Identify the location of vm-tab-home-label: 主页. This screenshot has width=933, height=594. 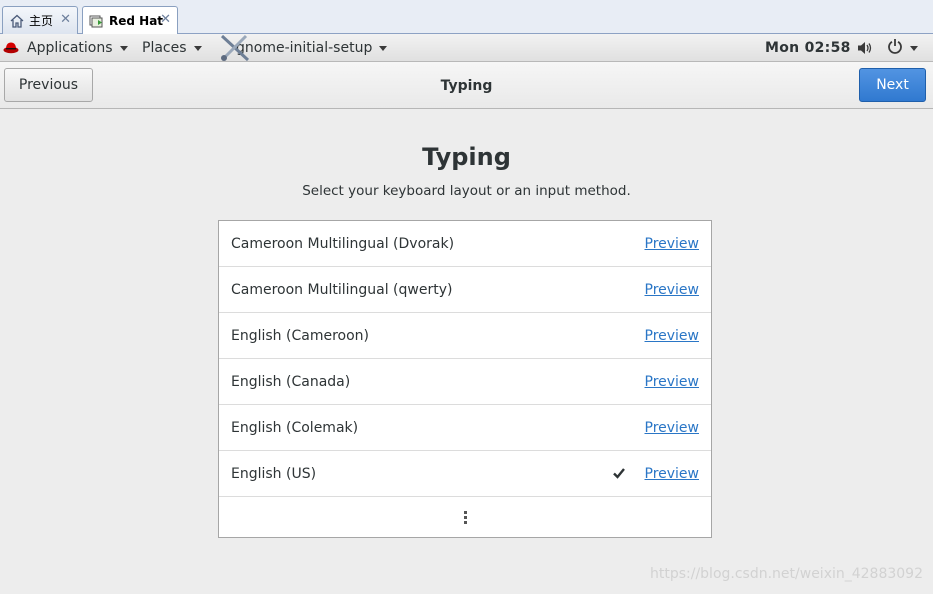
(41, 21).